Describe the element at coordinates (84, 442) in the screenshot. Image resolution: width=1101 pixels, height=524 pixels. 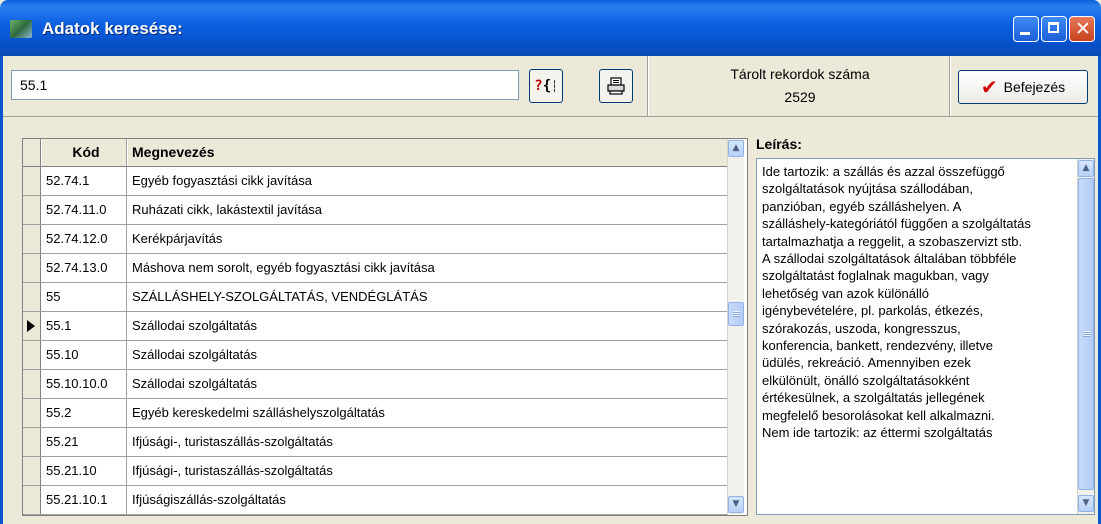
I see `cell-code: 55.21` at that location.